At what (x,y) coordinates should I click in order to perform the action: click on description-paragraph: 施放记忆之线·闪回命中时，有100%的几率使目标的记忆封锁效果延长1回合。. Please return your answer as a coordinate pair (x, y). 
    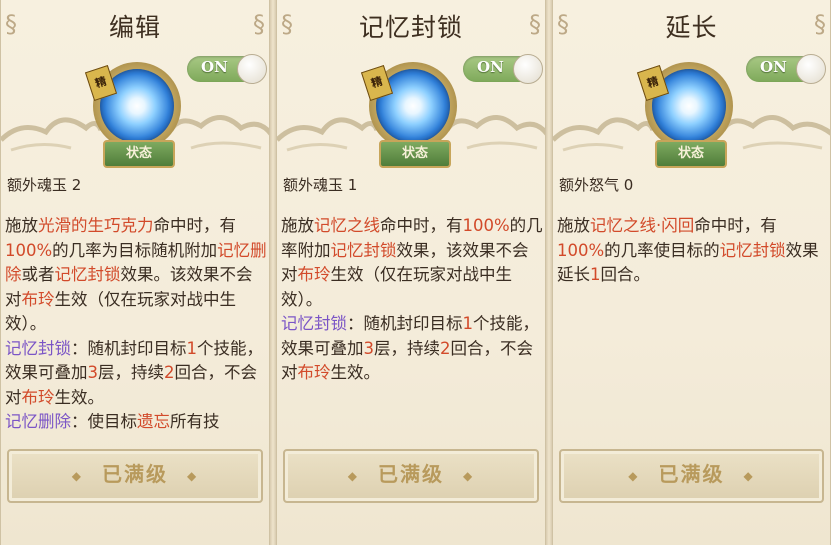
    Looking at the image, I should click on (688, 251).